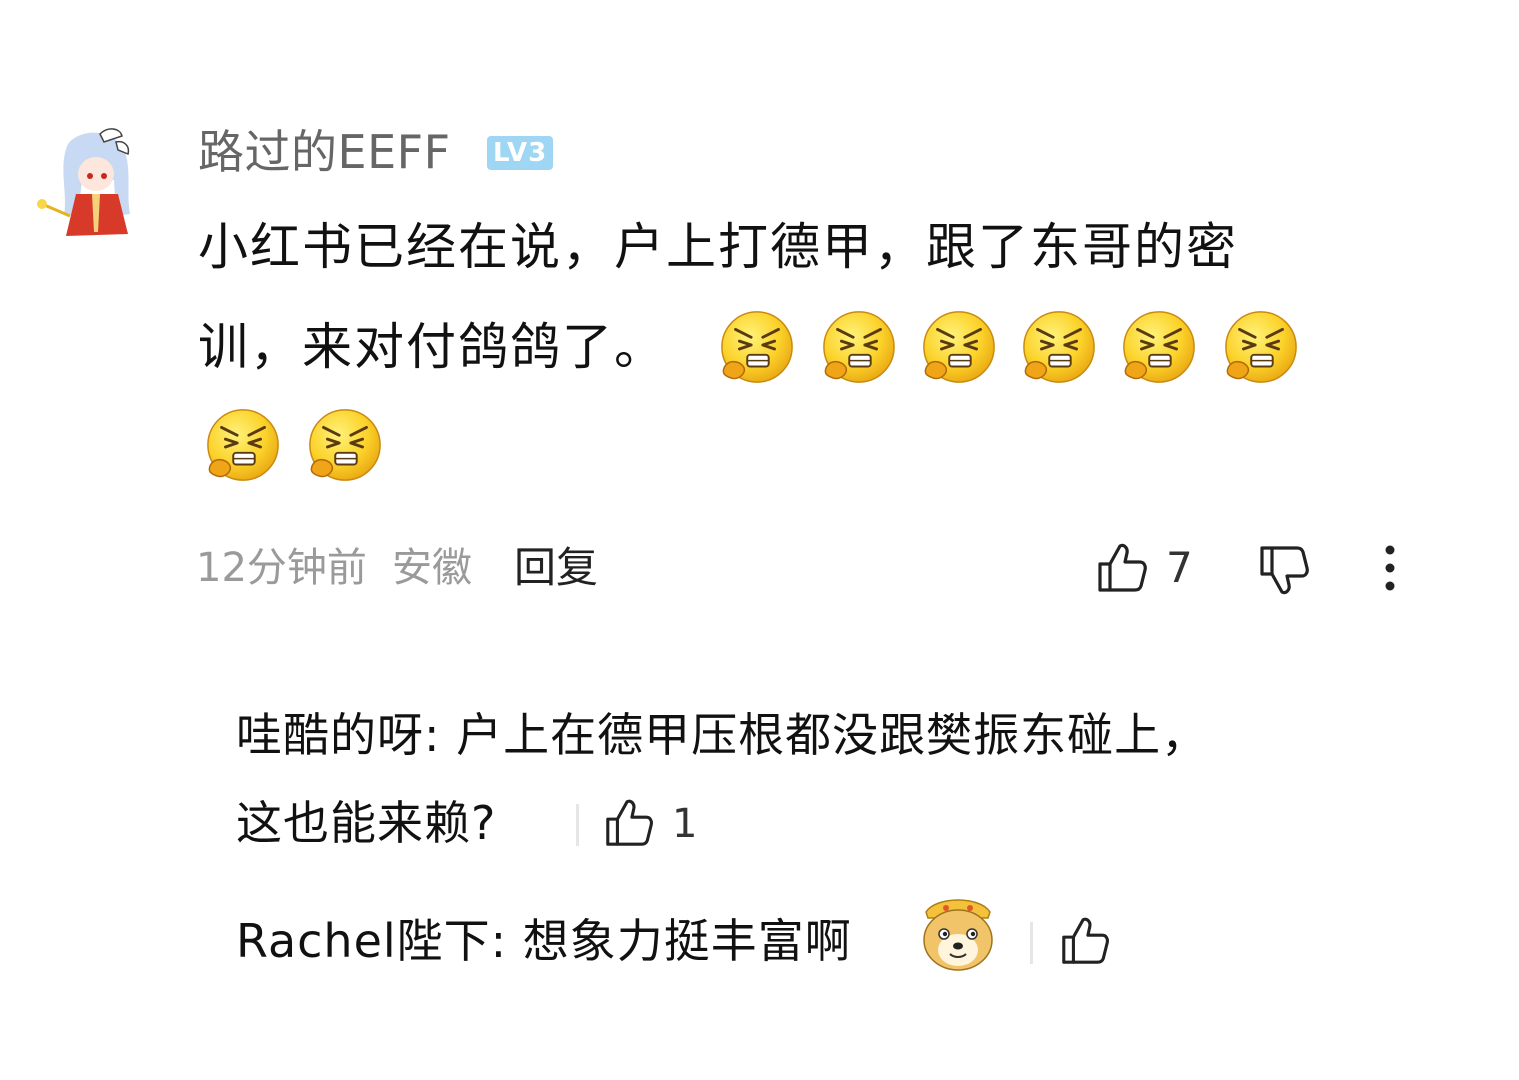  What do you see at coordinates (1284, 570) in the screenshot?
I see `thumbs-down-icon` at bounding box center [1284, 570].